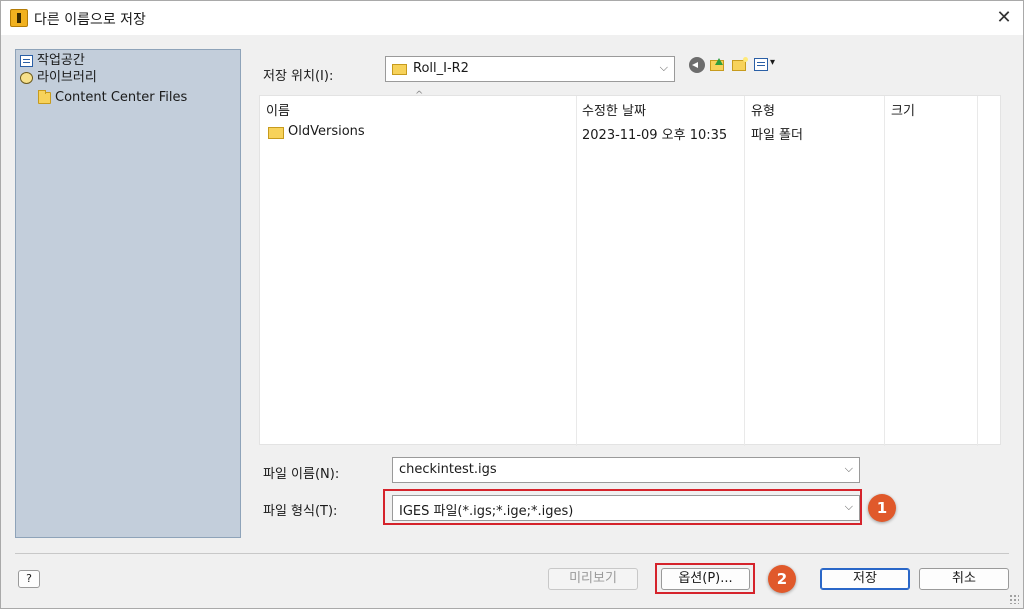 The image size is (1024, 609). I want to click on column-header-modified: 수정한 날짜, so click(614, 109).